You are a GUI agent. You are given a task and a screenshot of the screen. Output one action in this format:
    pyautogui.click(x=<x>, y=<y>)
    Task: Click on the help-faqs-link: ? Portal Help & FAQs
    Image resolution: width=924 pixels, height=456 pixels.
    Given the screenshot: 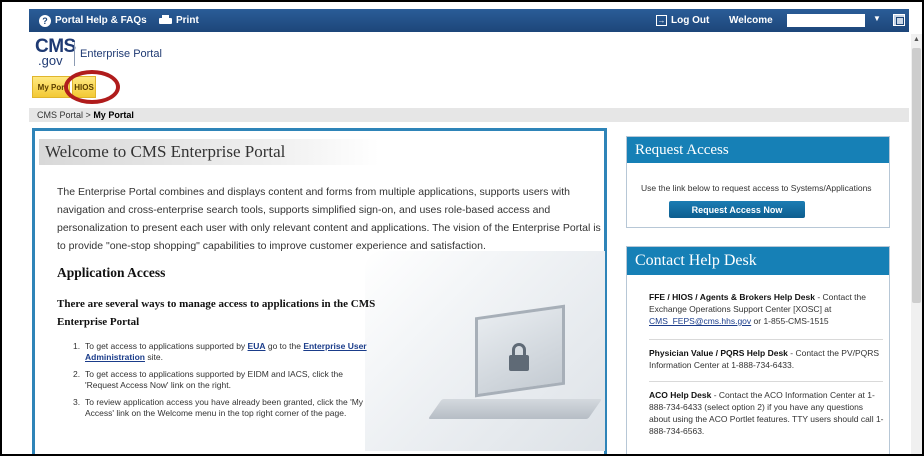 What is the action you would take?
    pyautogui.click(x=93, y=20)
    